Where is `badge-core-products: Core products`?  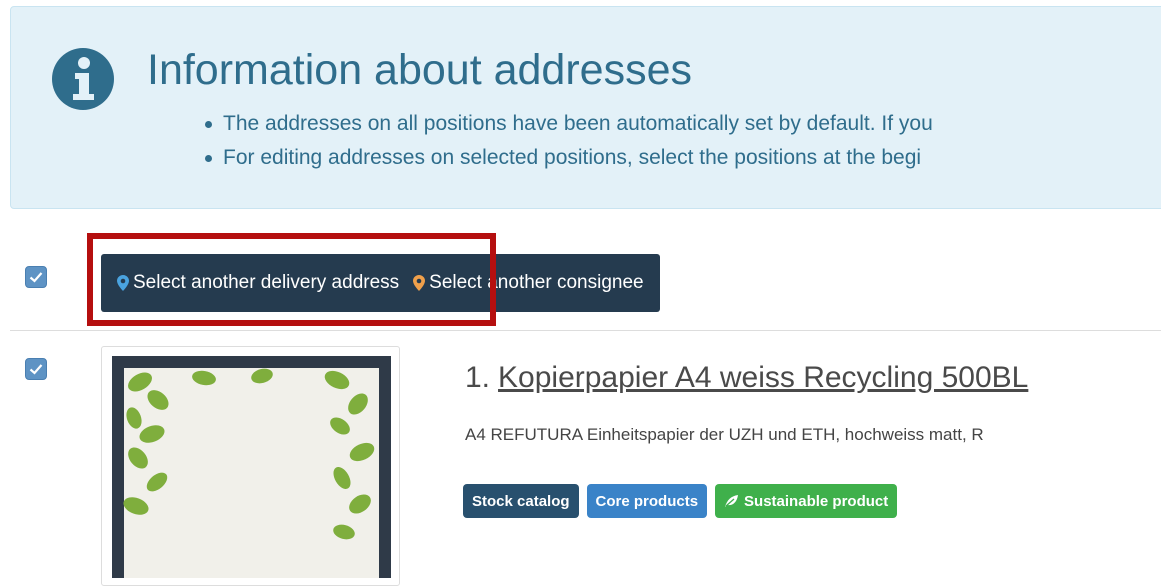
badge-core-products: Core products is located at coordinates (647, 501).